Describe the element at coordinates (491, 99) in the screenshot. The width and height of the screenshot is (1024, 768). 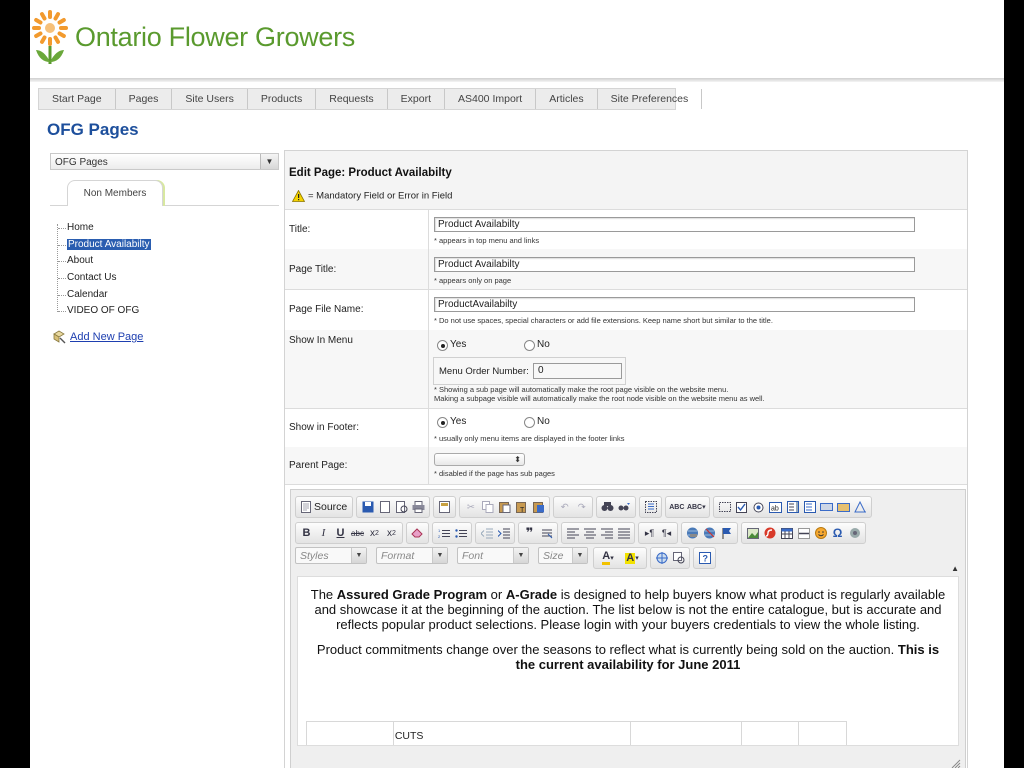
I see `nav-as400-import: AS400 Import` at that location.